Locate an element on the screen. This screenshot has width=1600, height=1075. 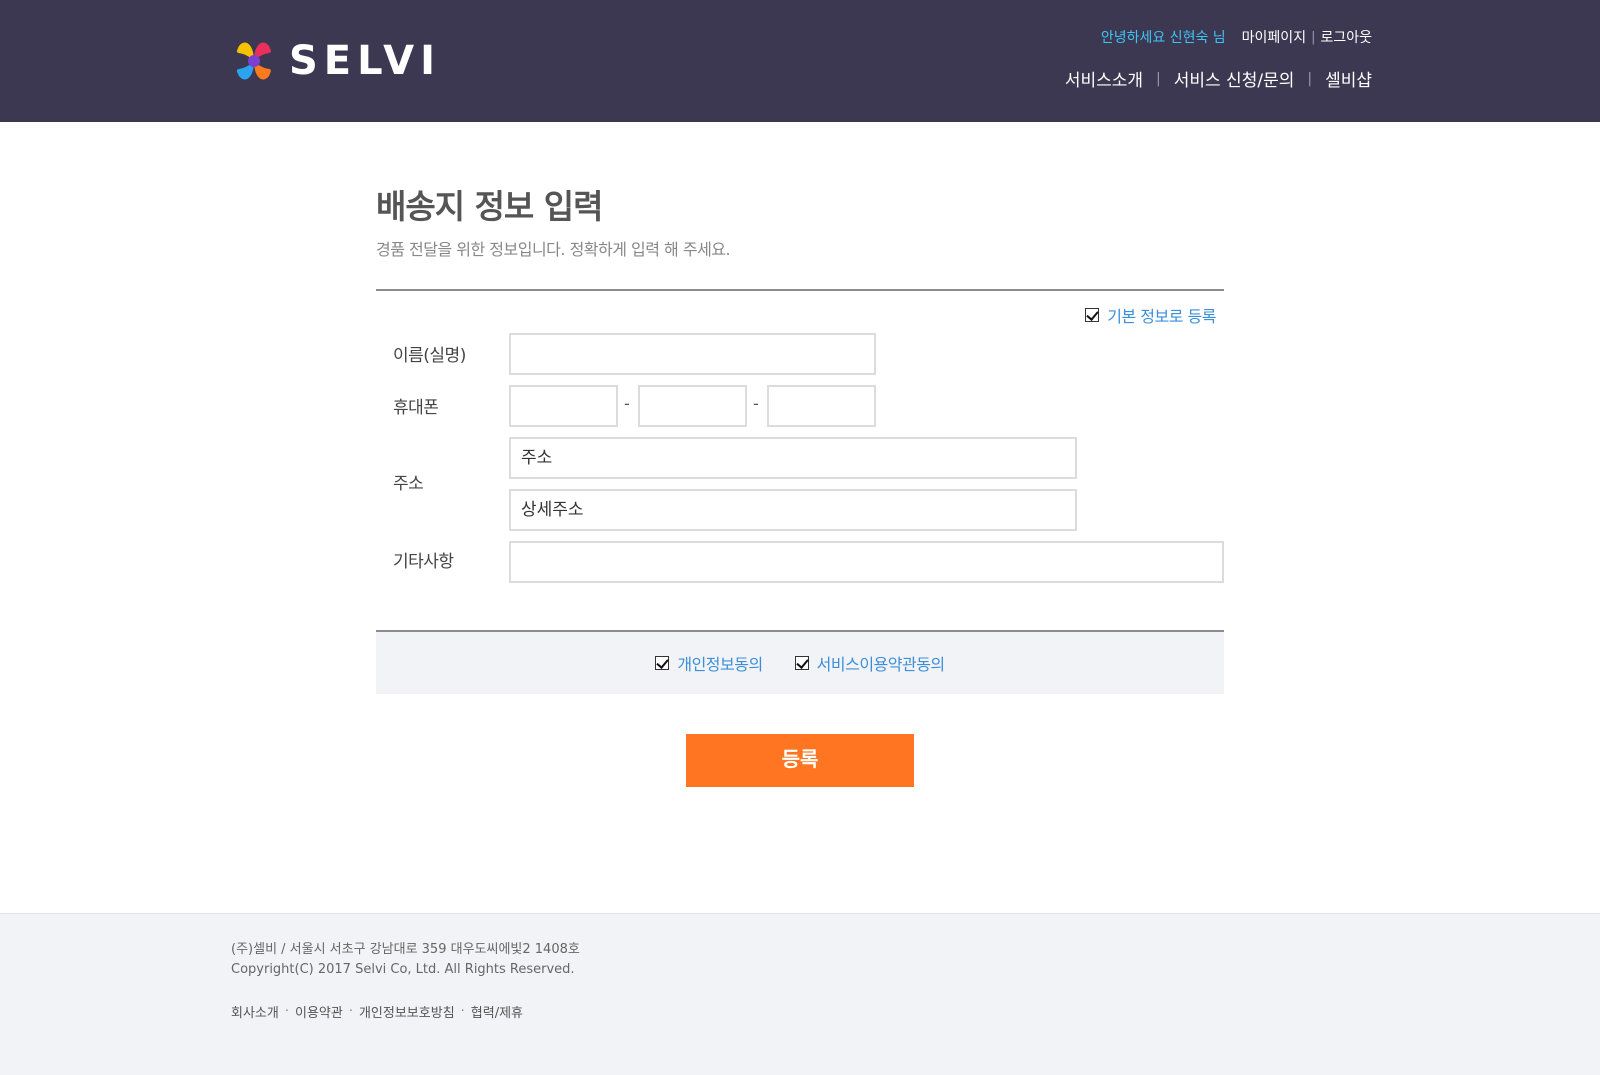
save-as-default-label: 기본 정보로 등록 is located at coordinates (1161, 316).